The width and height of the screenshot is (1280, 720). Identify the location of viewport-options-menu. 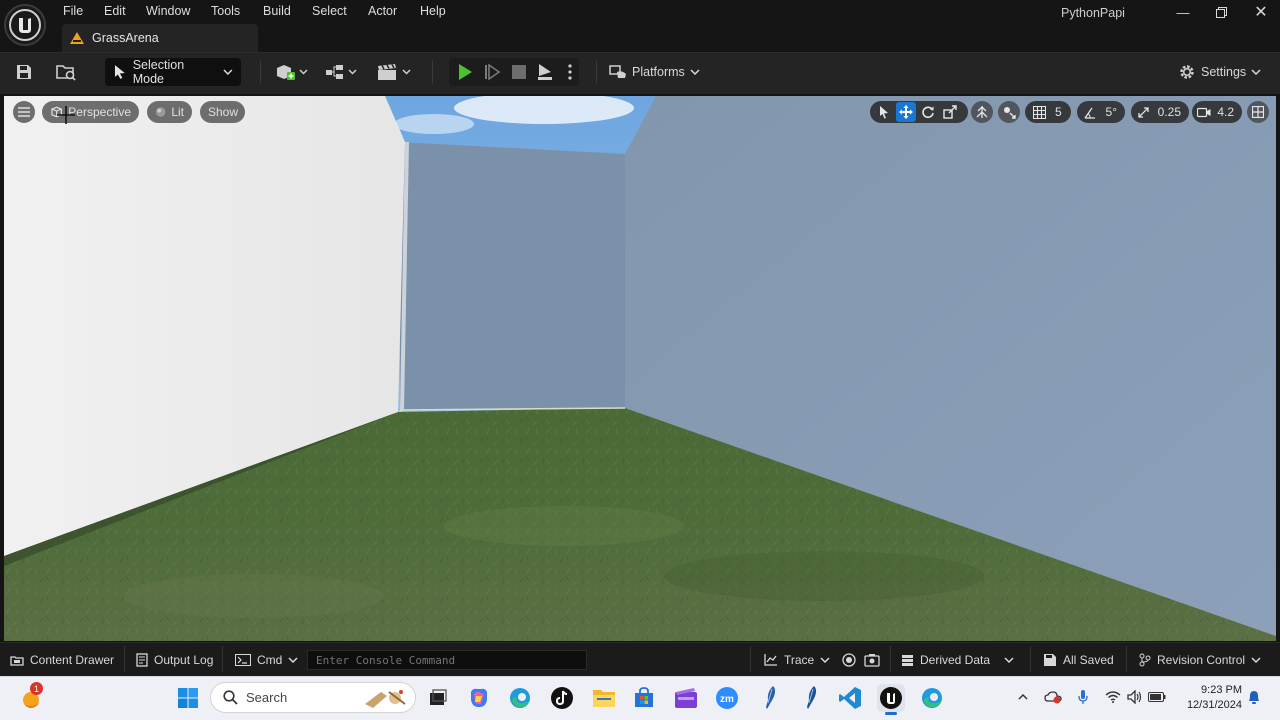
(24, 112).